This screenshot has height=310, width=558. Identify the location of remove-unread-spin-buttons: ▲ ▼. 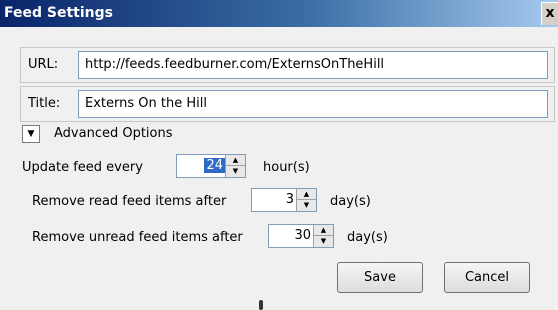
(323, 236).